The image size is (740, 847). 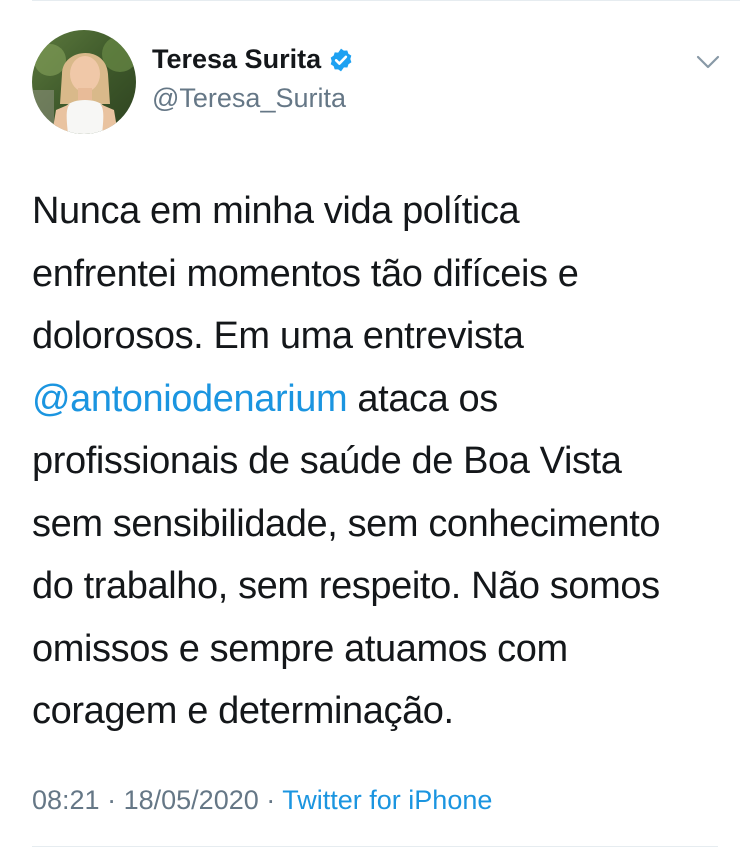 I want to click on verified-badge-icon, so click(x=341, y=60).